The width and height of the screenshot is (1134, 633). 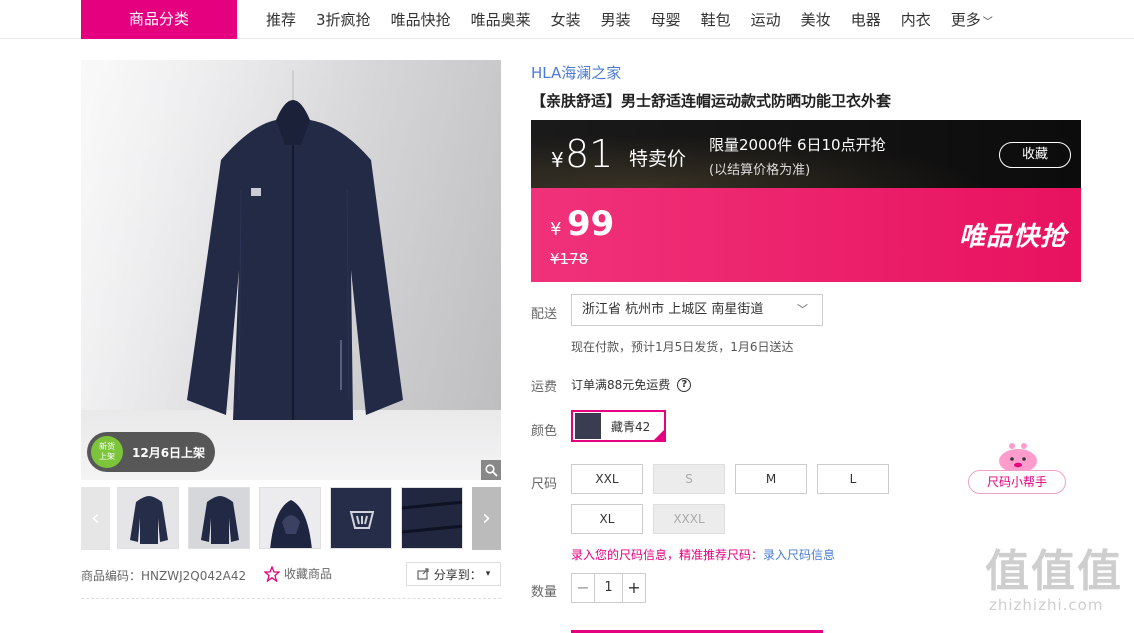 I want to click on size-help-row: 录入您的尺码信息，精准推荐尺码：录入尺码信息, so click(x=703, y=554).